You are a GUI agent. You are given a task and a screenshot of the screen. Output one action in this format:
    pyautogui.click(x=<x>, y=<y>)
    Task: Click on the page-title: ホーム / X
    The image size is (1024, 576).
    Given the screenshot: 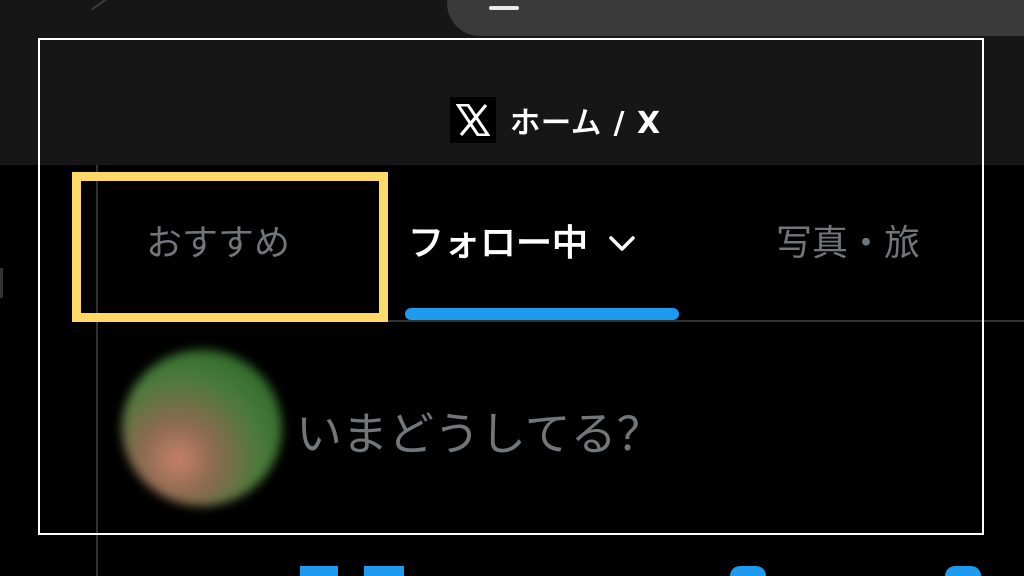 What is the action you would take?
    pyautogui.click(x=555, y=120)
    